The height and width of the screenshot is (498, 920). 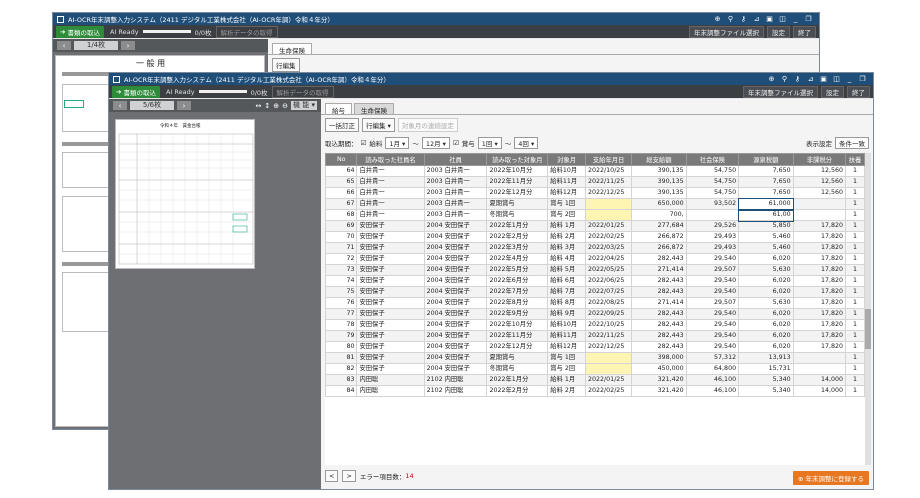 What do you see at coordinates (341, 248) in the screenshot?
I see `table-cell: 71` at bounding box center [341, 248].